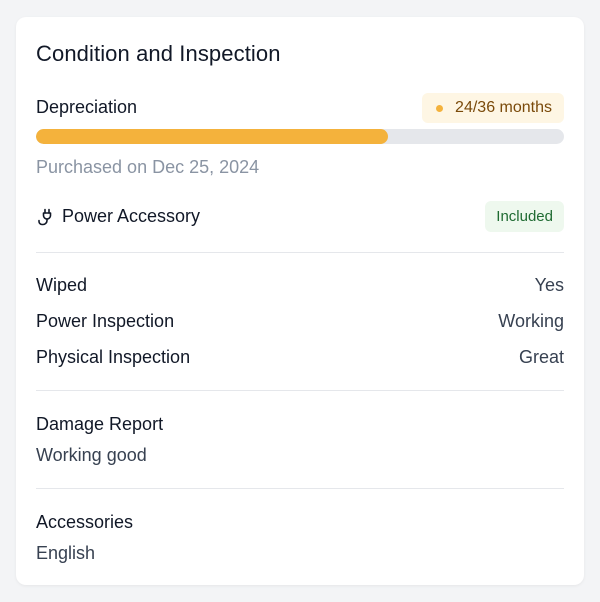 The image size is (600, 602). Describe the element at coordinates (300, 109) in the screenshot. I see `depreciation-row: Depreciation 24/36 months` at that location.